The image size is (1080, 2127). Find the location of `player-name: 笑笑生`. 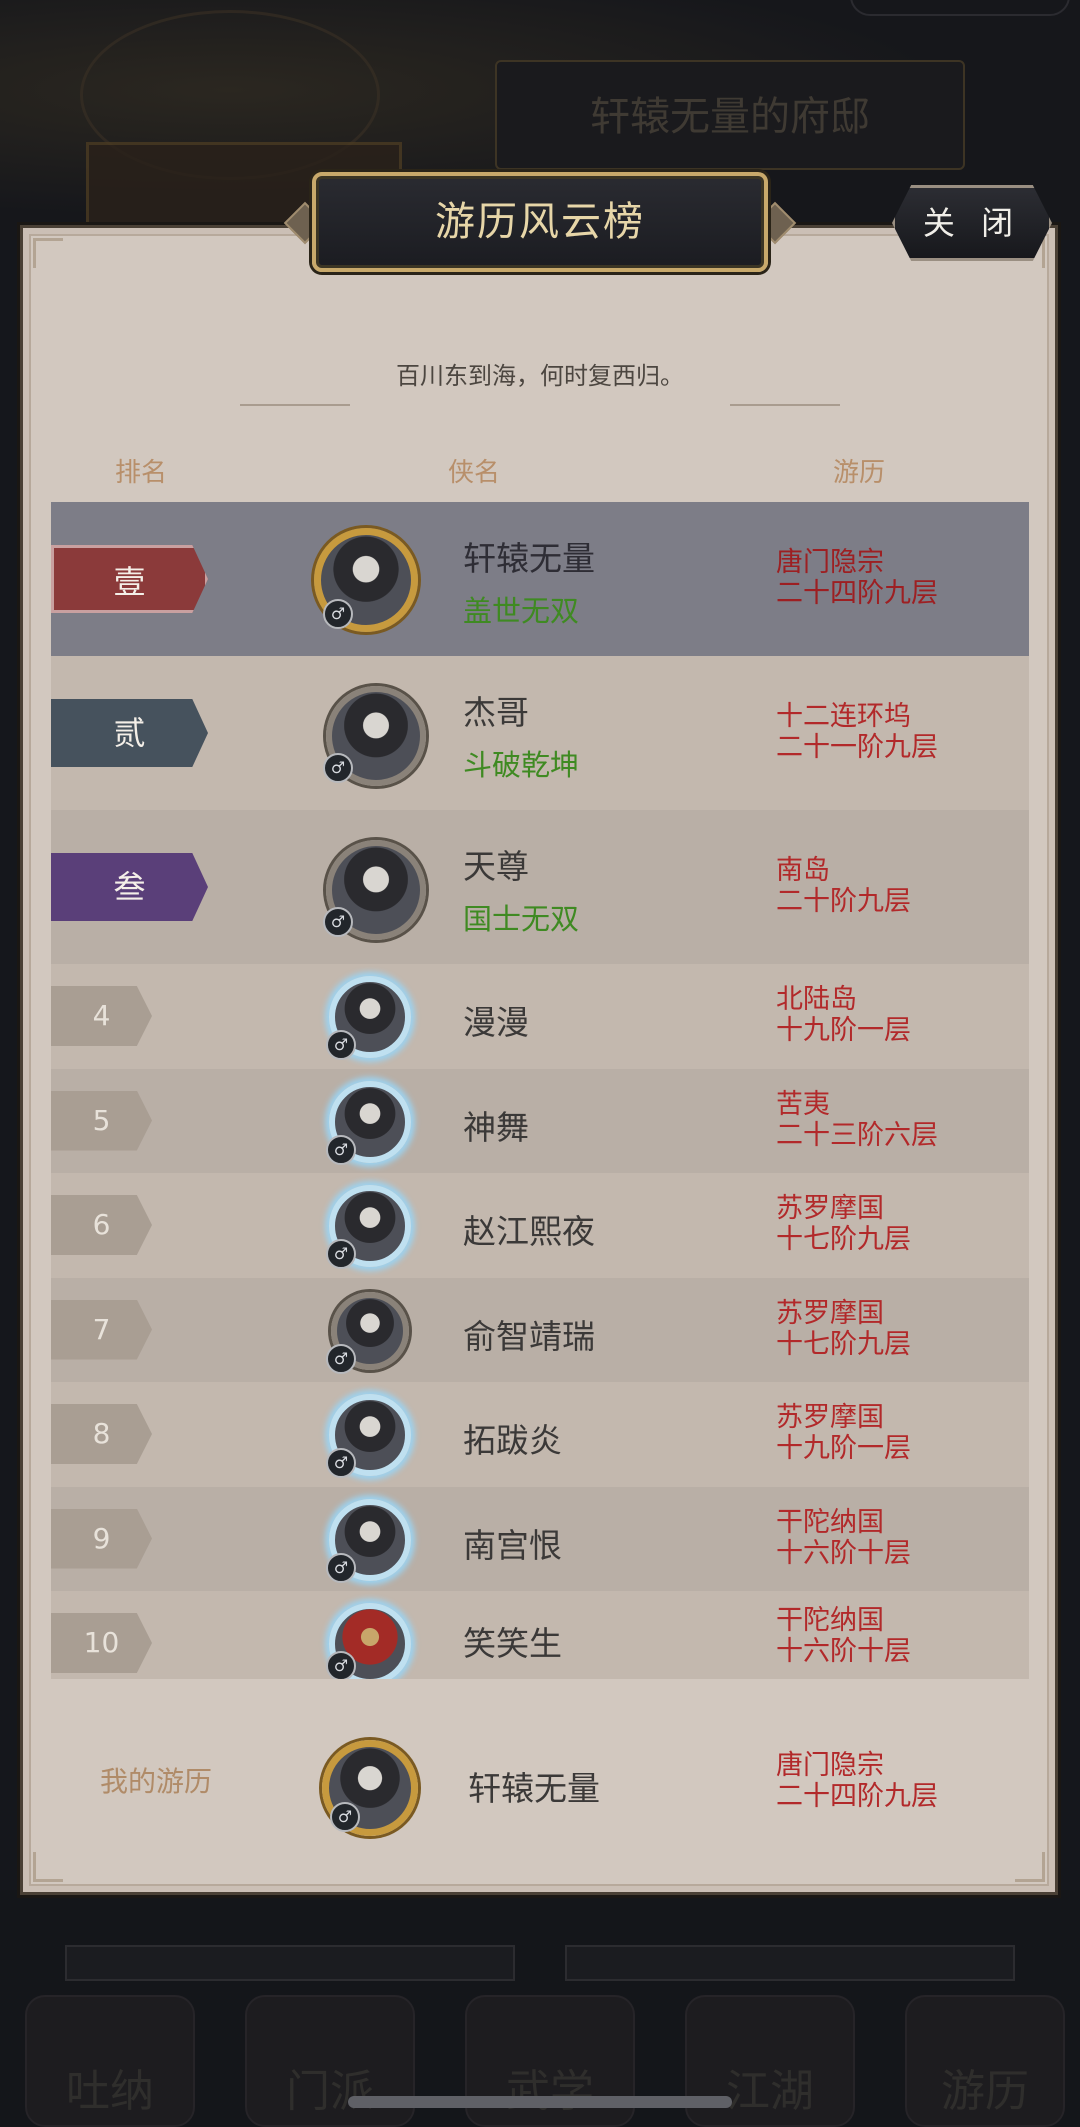

player-name: 笑笑生 is located at coordinates (512, 1643).